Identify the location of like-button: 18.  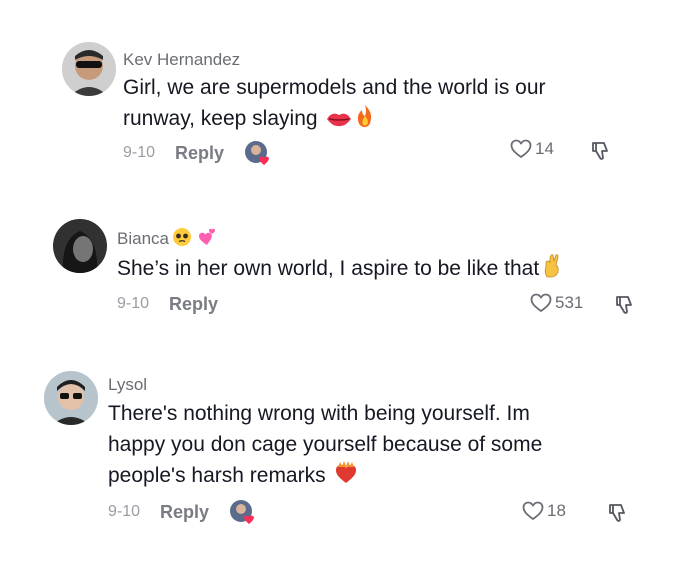
(544, 511).